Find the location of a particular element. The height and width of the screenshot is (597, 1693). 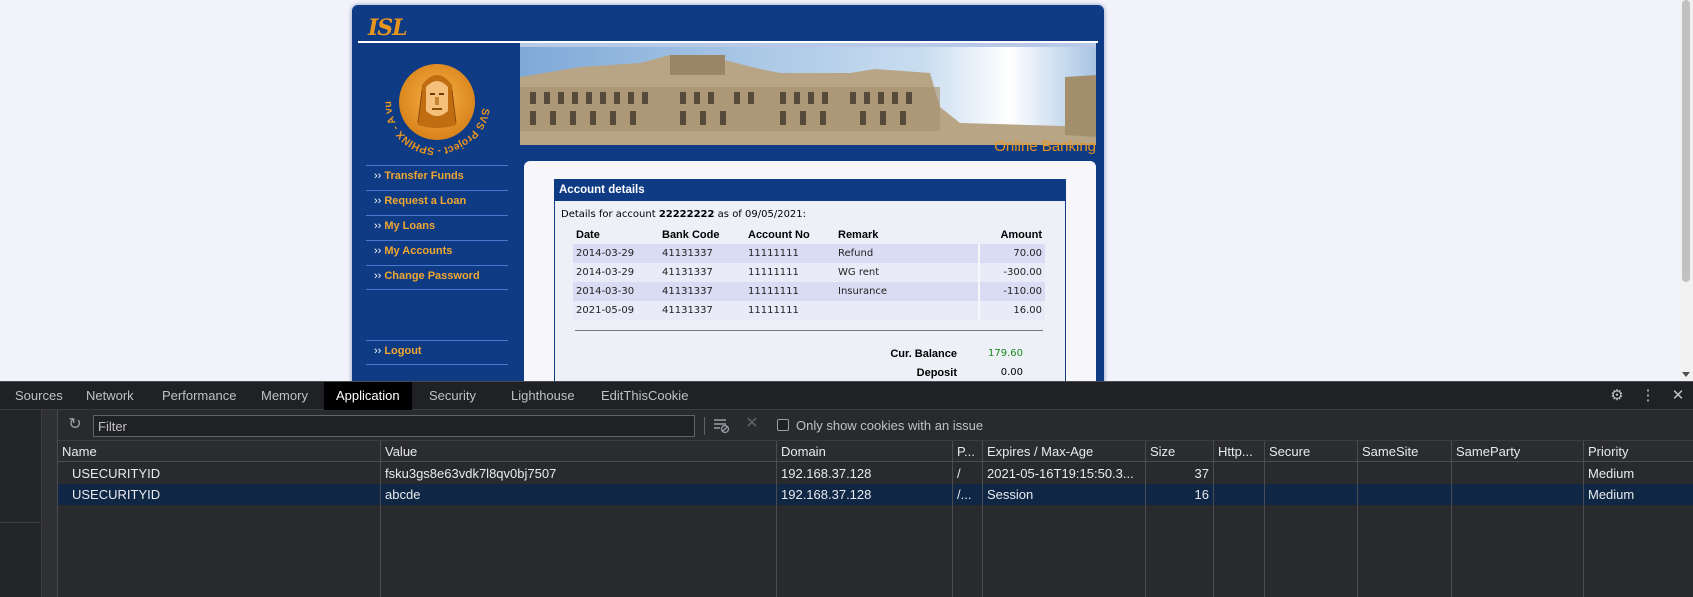

filter-input is located at coordinates (394, 426).